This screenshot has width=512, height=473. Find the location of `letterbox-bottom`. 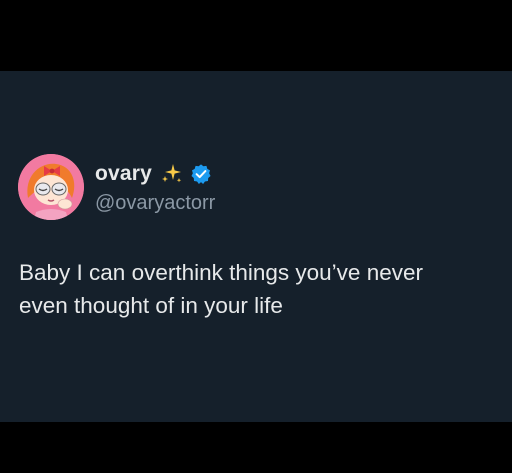

letterbox-bottom is located at coordinates (256, 447).